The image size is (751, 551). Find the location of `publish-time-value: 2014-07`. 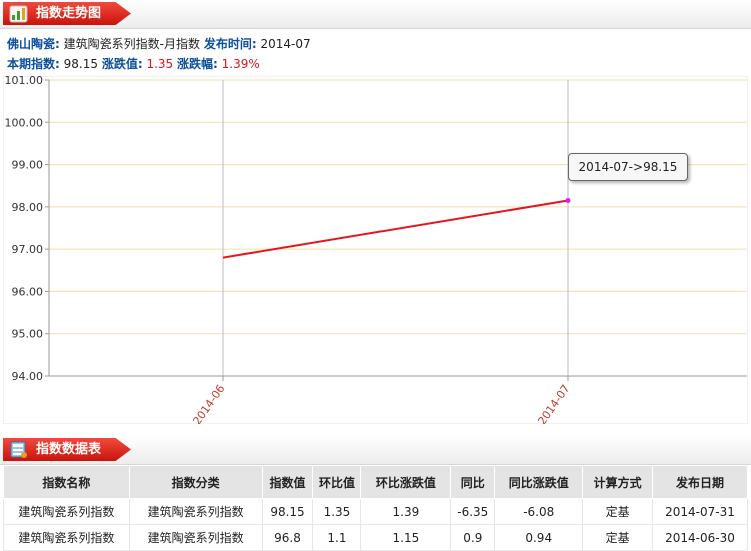

publish-time-value: 2014-07 is located at coordinates (285, 44).